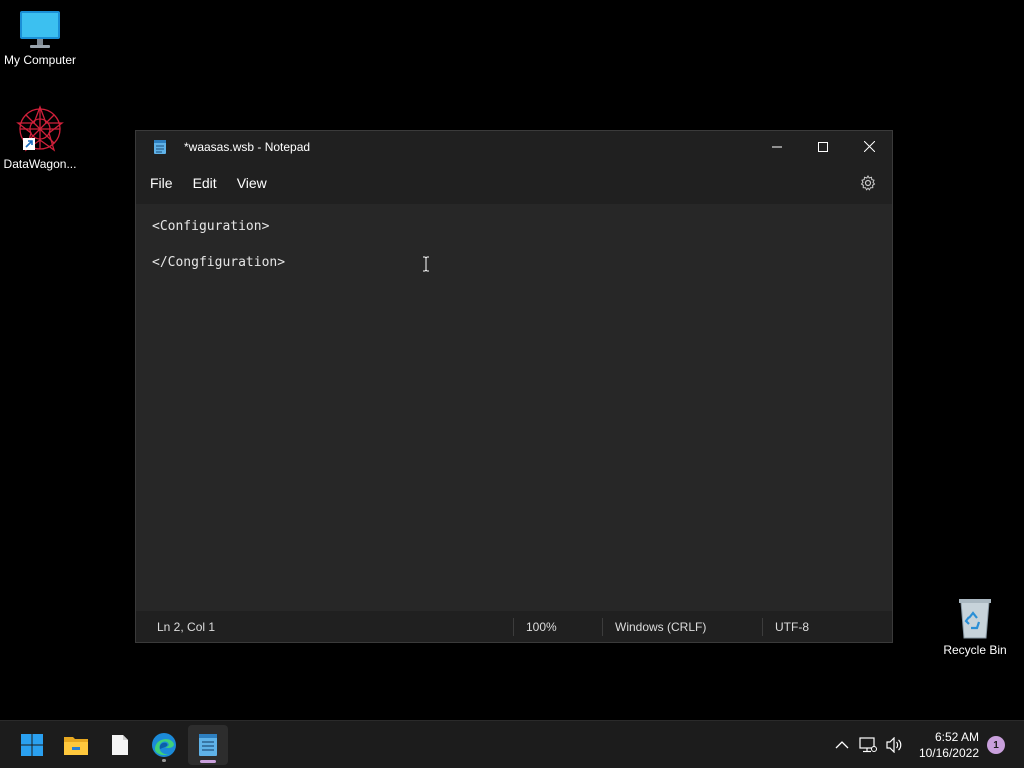 This screenshot has width=1024, height=768. I want to click on start-button, so click(32, 745).